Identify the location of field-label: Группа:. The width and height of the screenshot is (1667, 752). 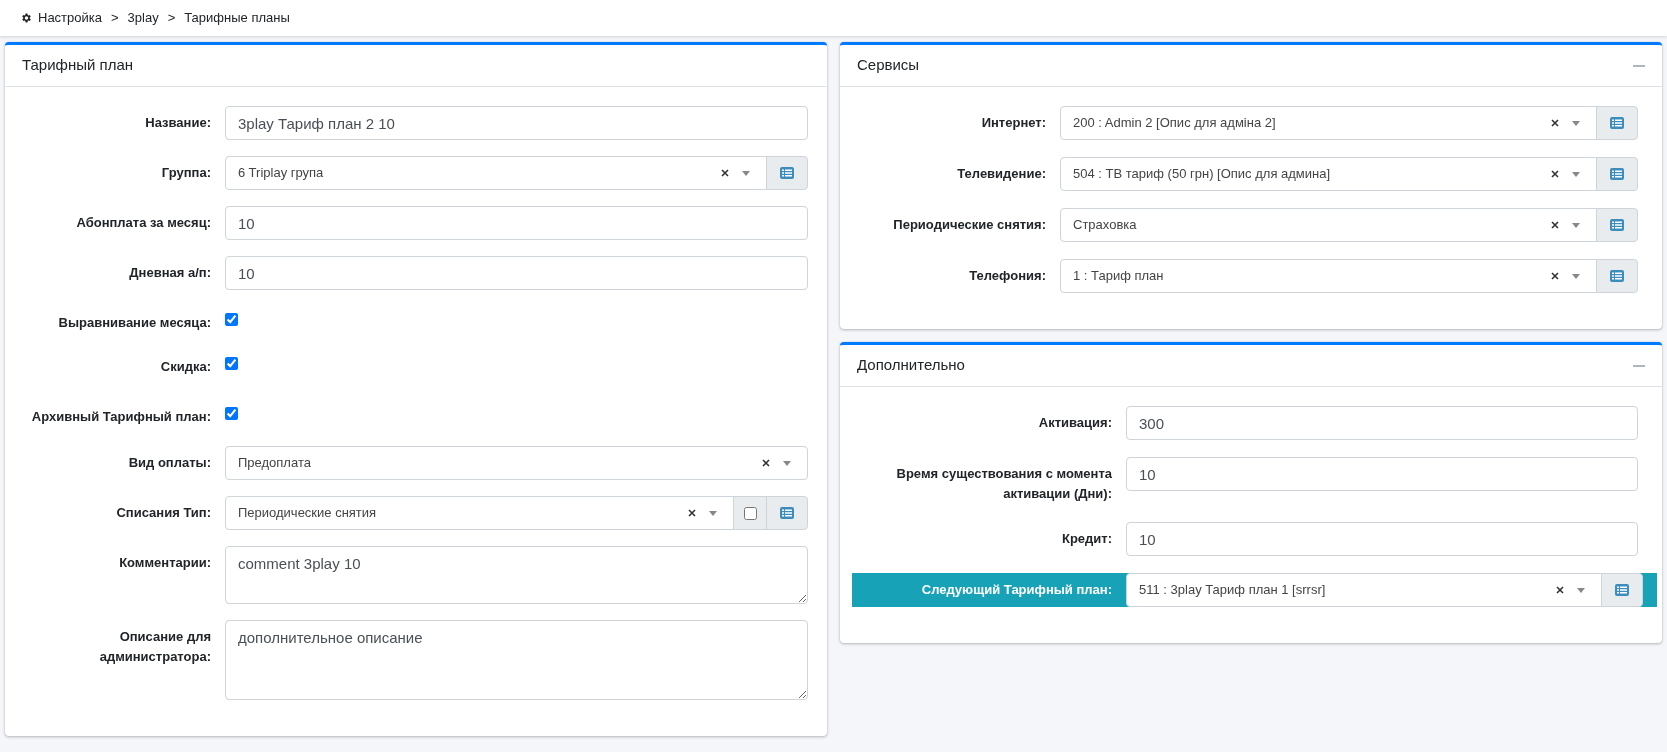
(186, 173).